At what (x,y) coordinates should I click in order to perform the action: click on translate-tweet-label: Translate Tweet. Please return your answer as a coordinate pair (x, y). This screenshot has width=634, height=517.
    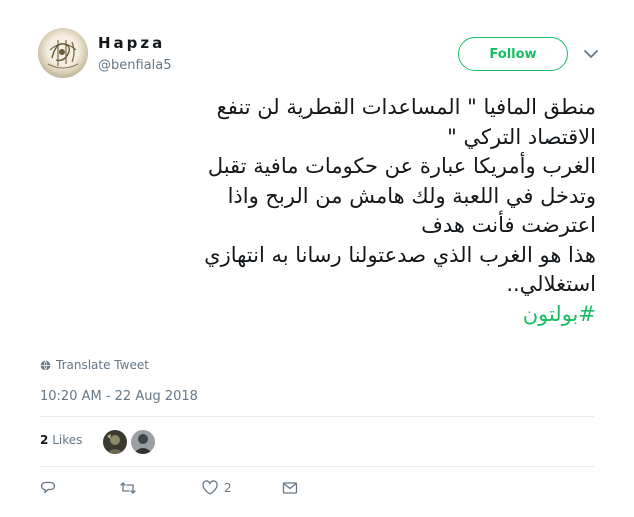
    Looking at the image, I should click on (102, 365).